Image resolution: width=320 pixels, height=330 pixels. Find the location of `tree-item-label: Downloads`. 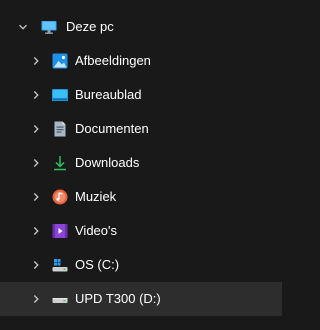

tree-item-label: Downloads is located at coordinates (107, 162).